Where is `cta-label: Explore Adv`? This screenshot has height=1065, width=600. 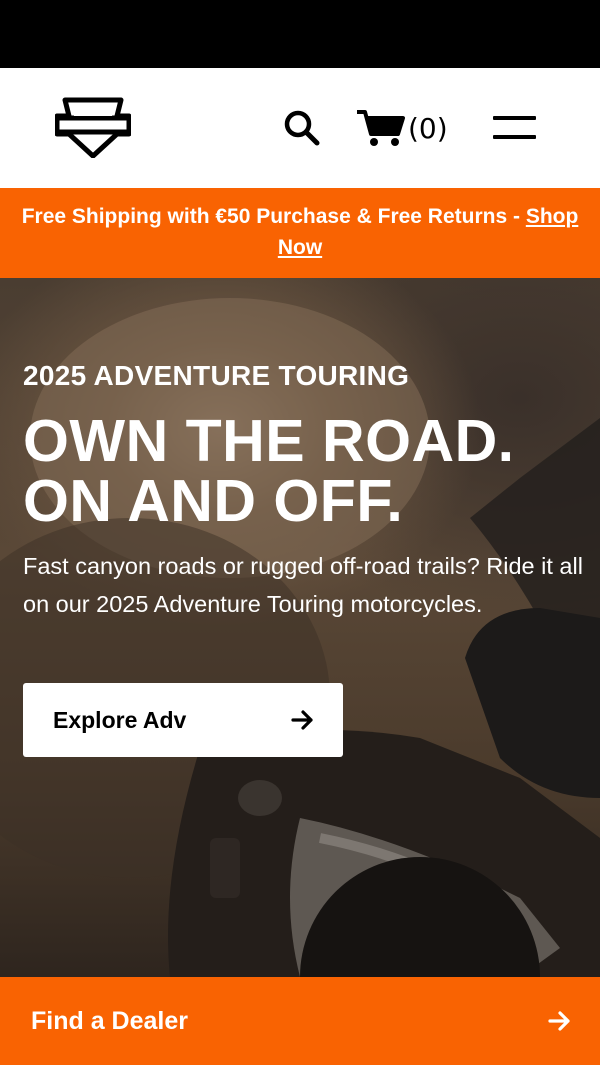
cta-label: Explore Adv is located at coordinates (120, 719).